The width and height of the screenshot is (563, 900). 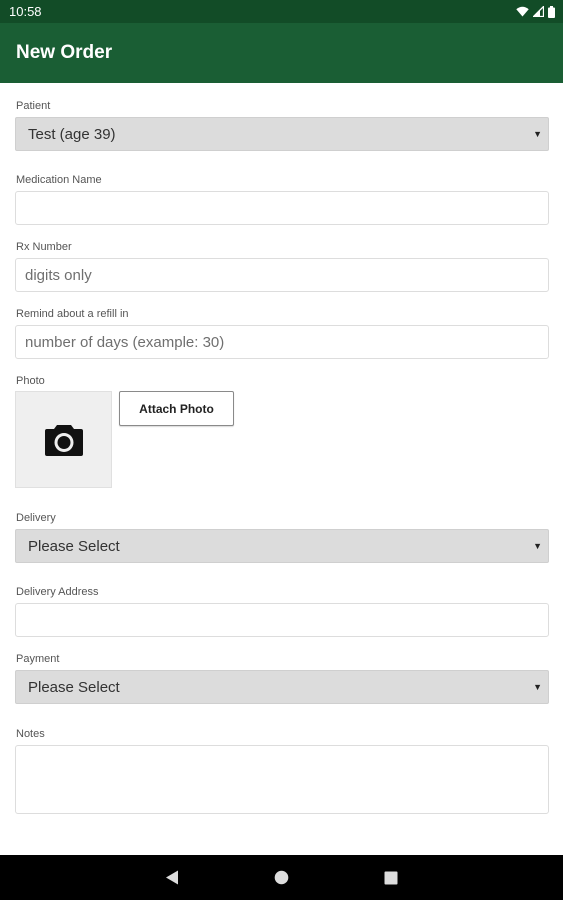 I want to click on photo-label: Photo, so click(x=30, y=381).